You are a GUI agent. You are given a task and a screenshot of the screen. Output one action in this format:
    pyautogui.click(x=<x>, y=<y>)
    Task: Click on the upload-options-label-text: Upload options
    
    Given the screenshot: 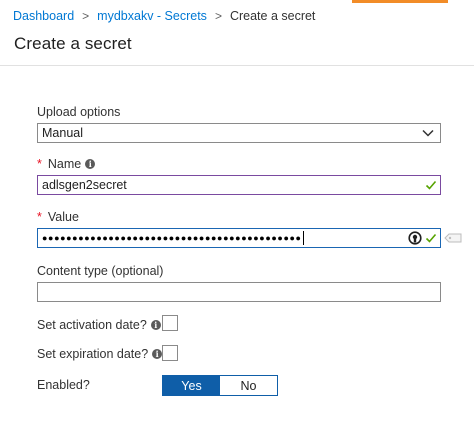 What is the action you would take?
    pyautogui.click(x=79, y=112)
    